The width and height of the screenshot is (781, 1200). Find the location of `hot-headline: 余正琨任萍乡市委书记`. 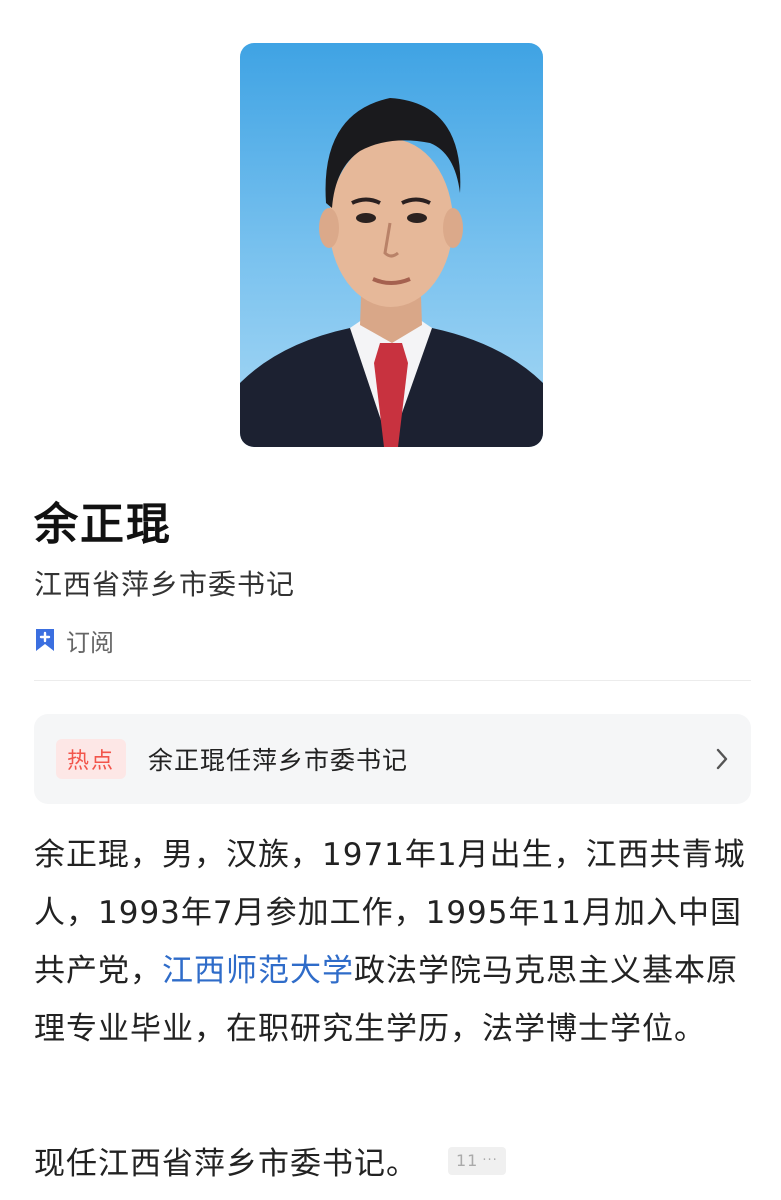

hot-headline: 余正琨任萍乡市委书记 is located at coordinates (278, 760).